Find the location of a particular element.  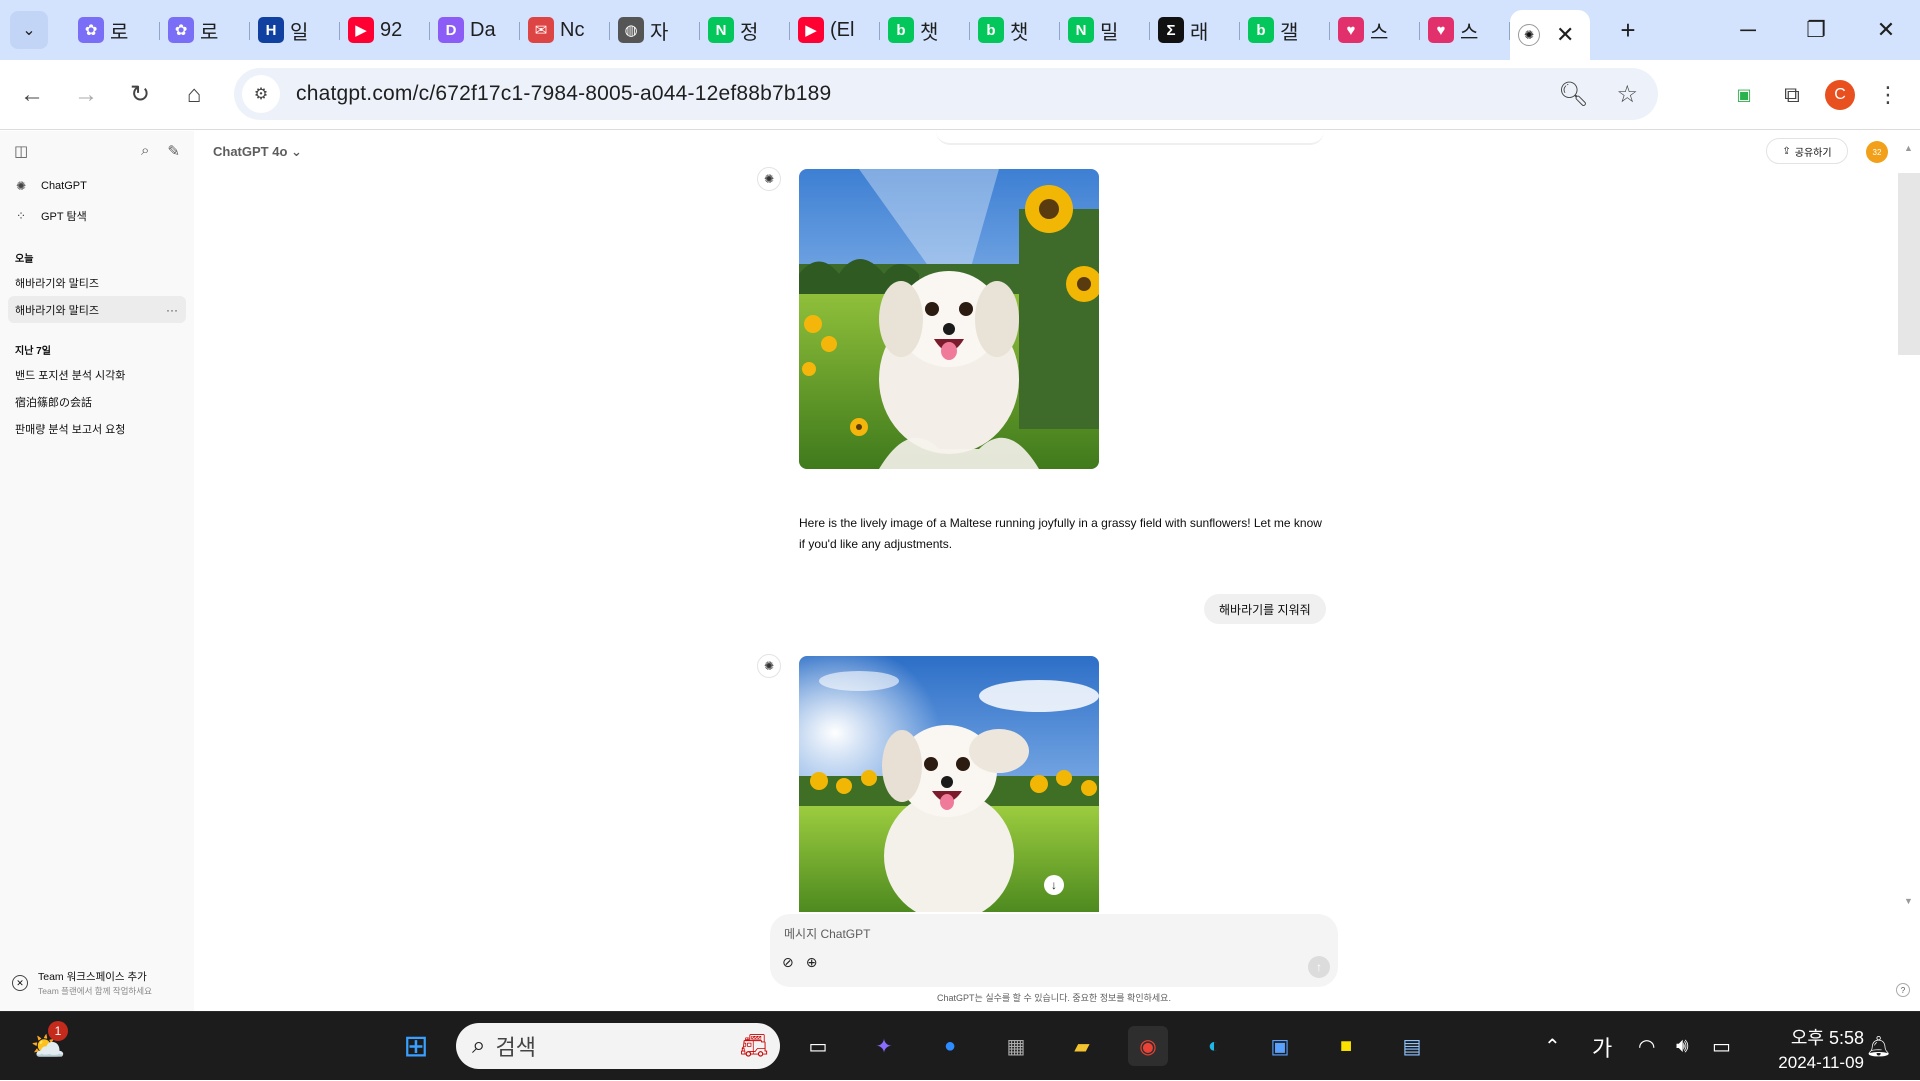

taskbar-clock: 오후 5:58 2024-11-09 is located at coordinates (1809, 1048).